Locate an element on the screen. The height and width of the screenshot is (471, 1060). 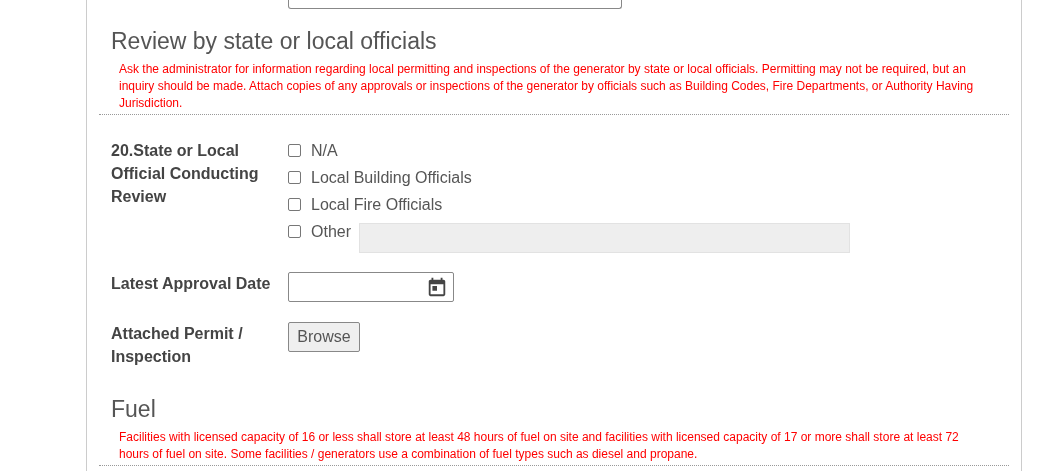
option-label: Local Fire Officials is located at coordinates (377, 204).